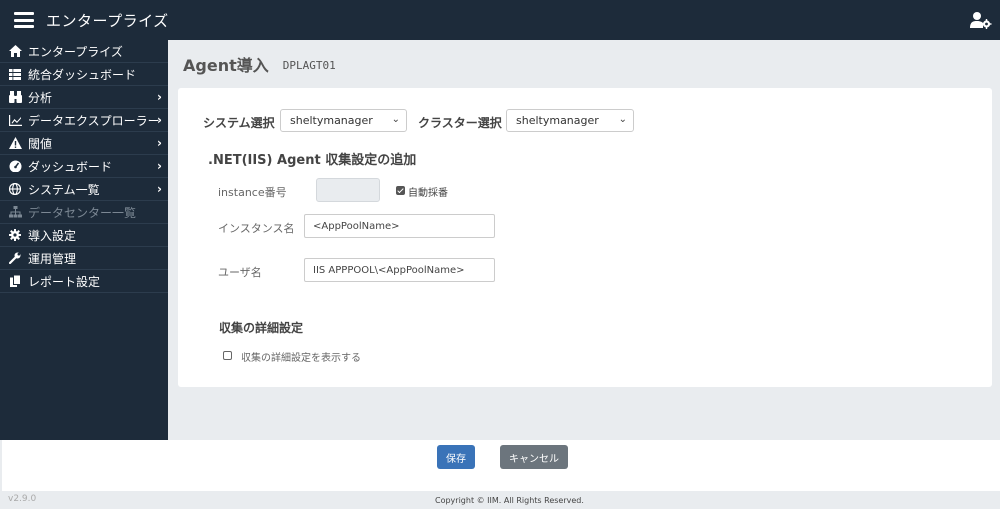 This screenshot has height=509, width=1000. I want to click on instance-name-input: <AppPoolName>, so click(399, 226).